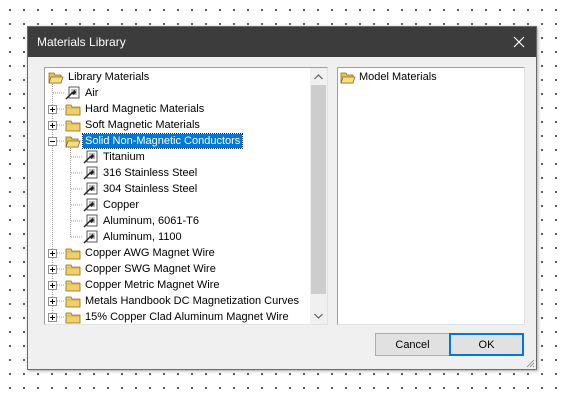 The height and width of the screenshot is (397, 562). Describe the element at coordinates (145, 109) in the screenshot. I see `tree-node-label: Hard Magnetic Materials` at that location.